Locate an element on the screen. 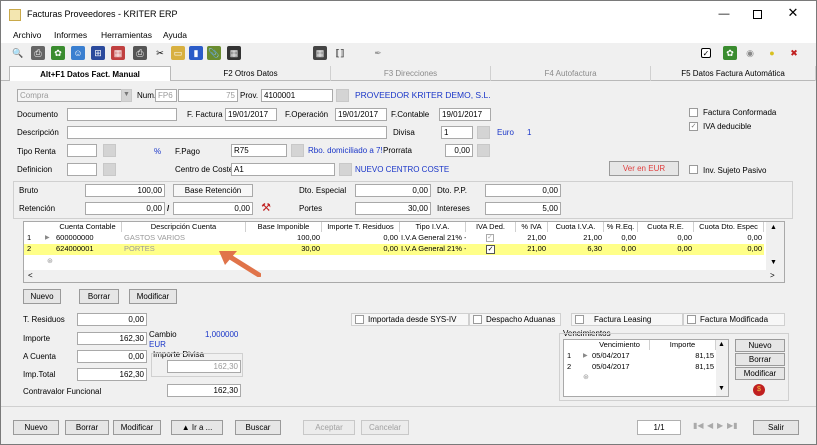 The image size is (817, 445). cell-base: 100,00 is located at coordinates (283, 238).